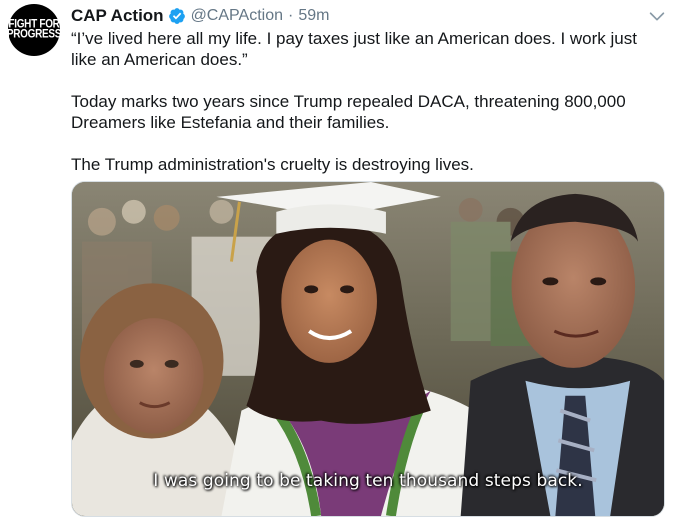 This screenshot has height=523, width=680. Describe the element at coordinates (237, 16) in the screenshot. I see `user-handle: @CAPAction` at that location.